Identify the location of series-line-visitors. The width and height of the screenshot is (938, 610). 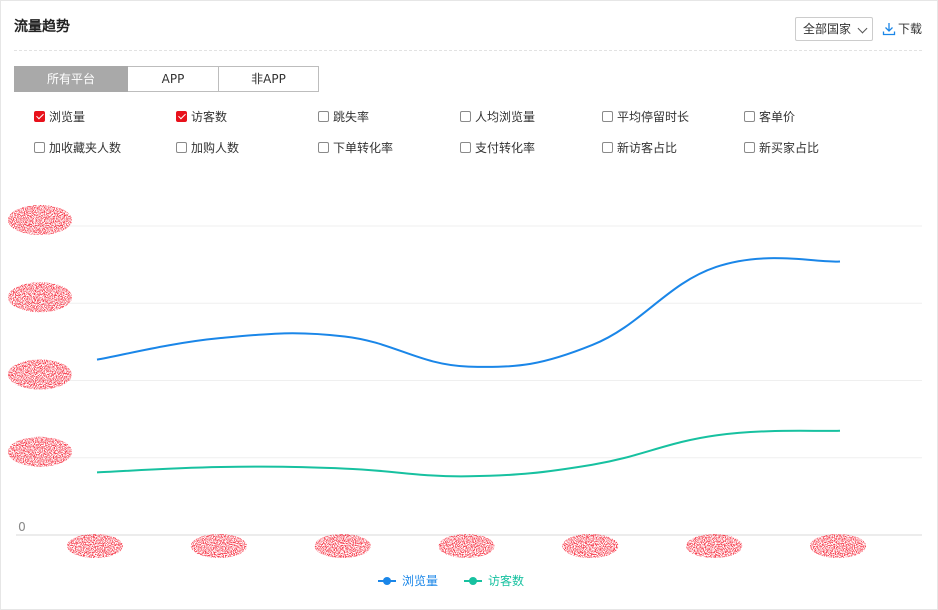
(468, 453).